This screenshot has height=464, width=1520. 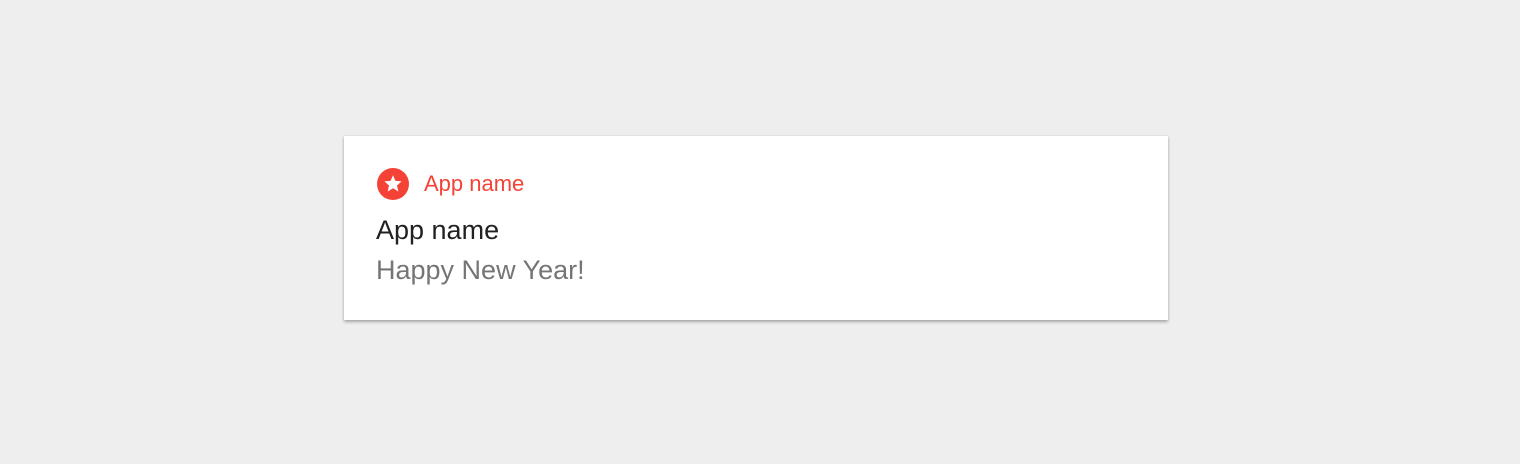 I want to click on notification-header: App name, so click(x=450, y=184).